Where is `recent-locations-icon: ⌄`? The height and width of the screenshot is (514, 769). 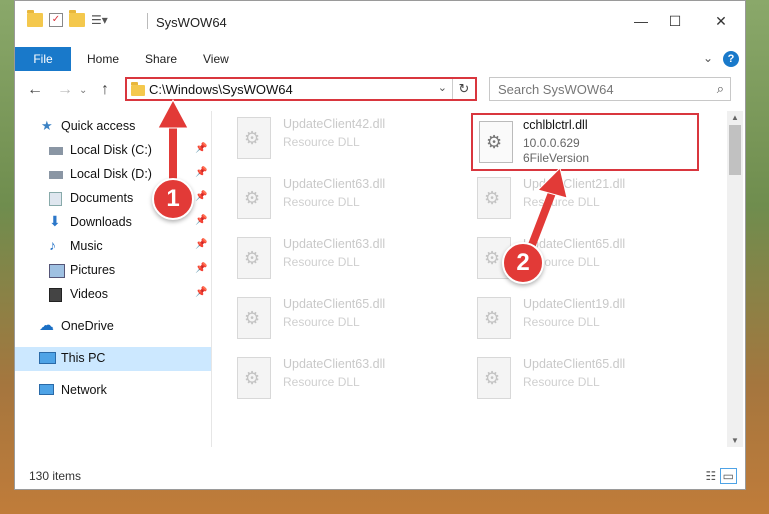 recent-locations-icon: ⌄ is located at coordinates (83, 90).